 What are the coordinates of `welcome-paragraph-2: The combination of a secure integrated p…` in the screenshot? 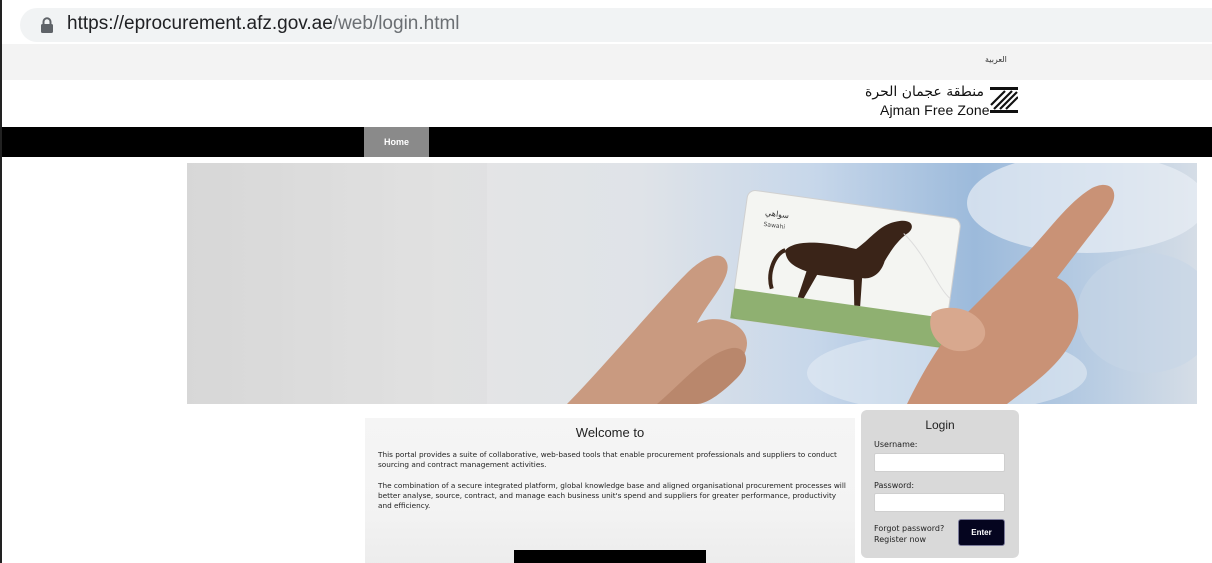 It's located at (612, 495).